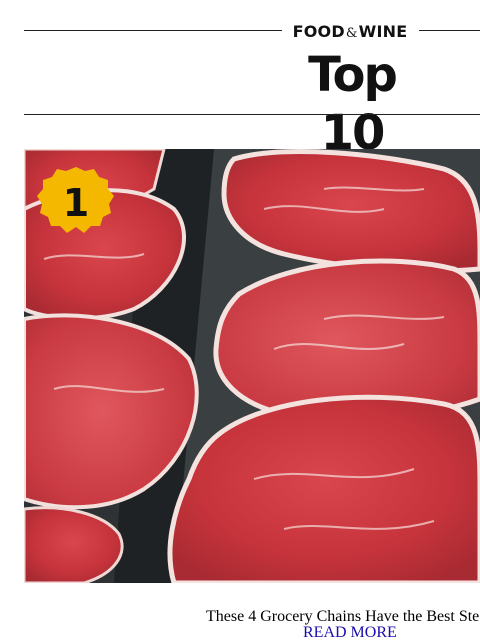 The height and width of the screenshot is (642, 480). Describe the element at coordinates (383, 31) in the screenshot. I see `brand-wine: WINE` at that location.